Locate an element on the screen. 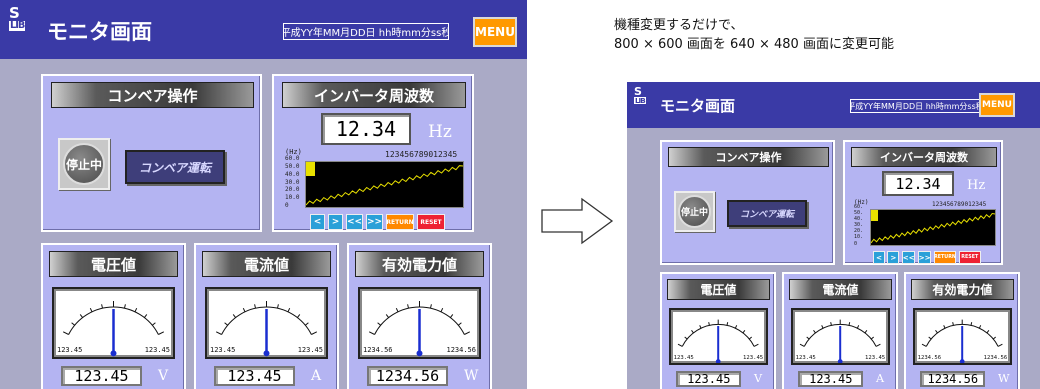 The image size is (1040, 389). cursor-marker is located at coordinates (874, 215).